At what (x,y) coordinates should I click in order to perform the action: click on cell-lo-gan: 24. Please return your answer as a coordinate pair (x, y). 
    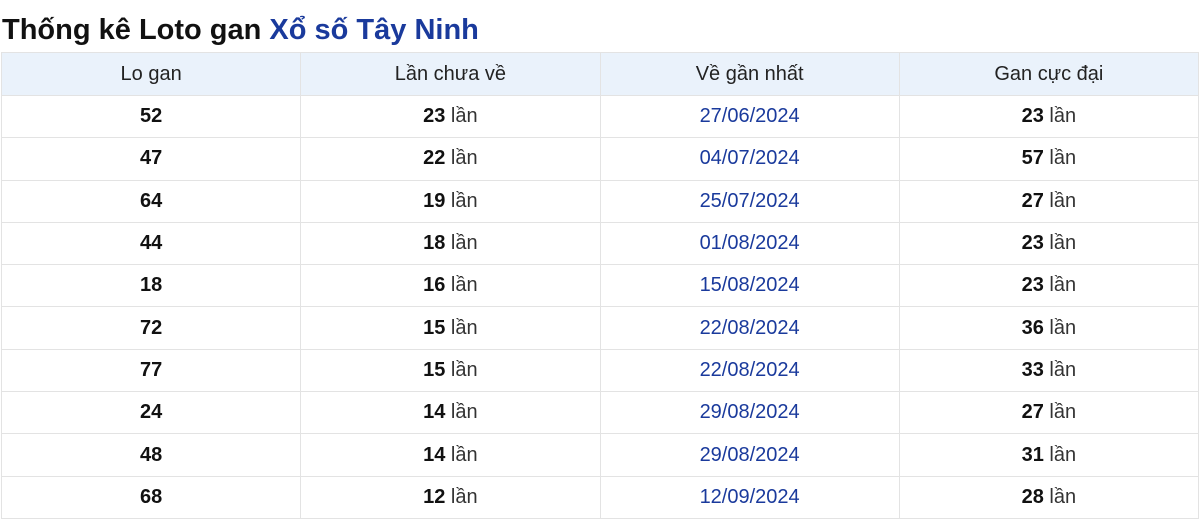
    Looking at the image, I should click on (151, 413).